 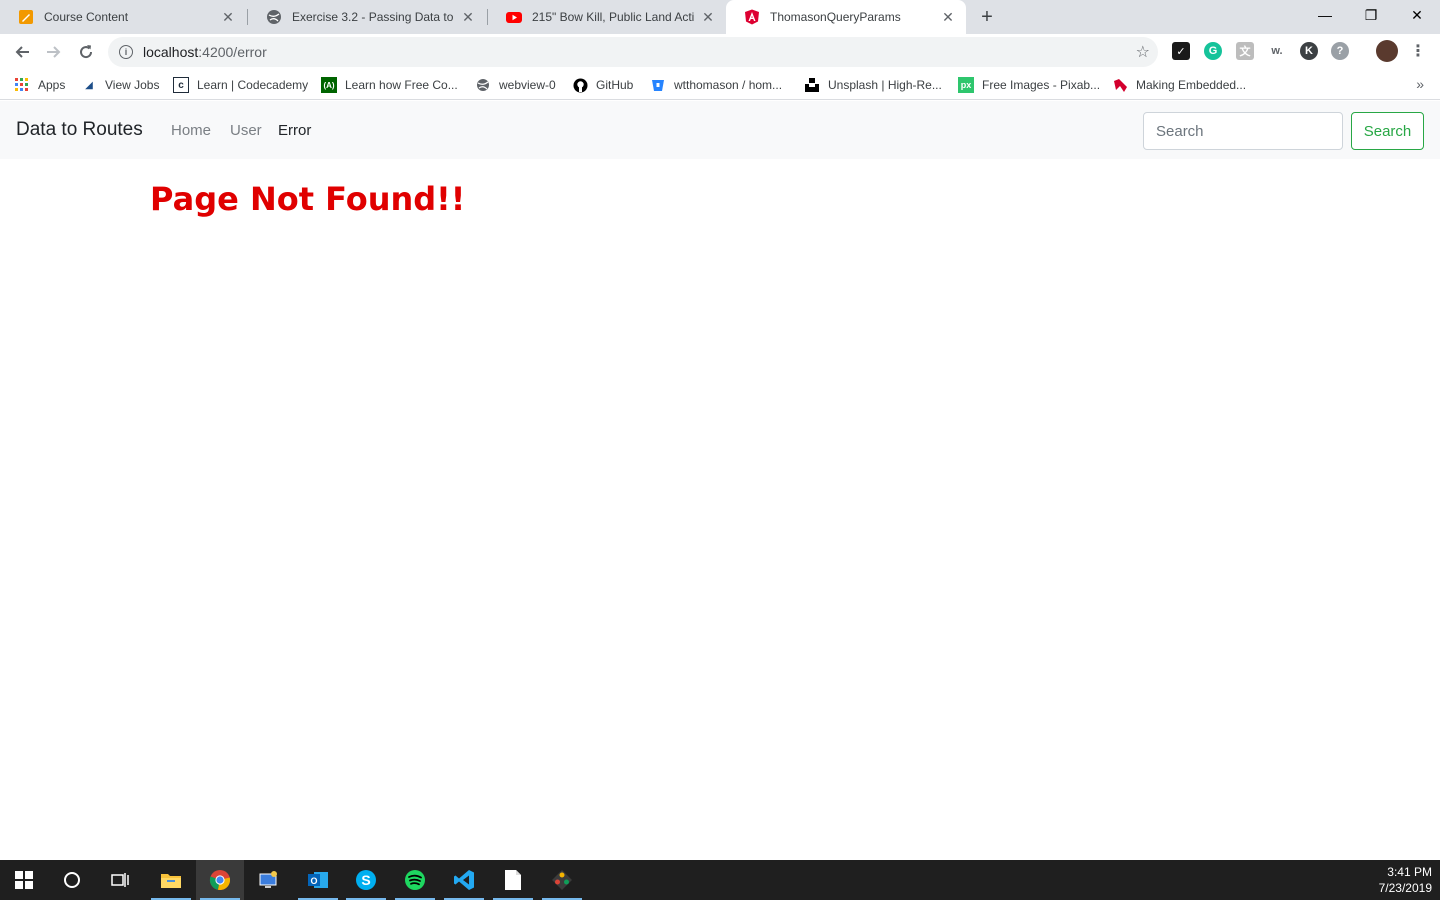 What do you see at coordinates (120, 880) in the screenshot?
I see `task-view-button` at bounding box center [120, 880].